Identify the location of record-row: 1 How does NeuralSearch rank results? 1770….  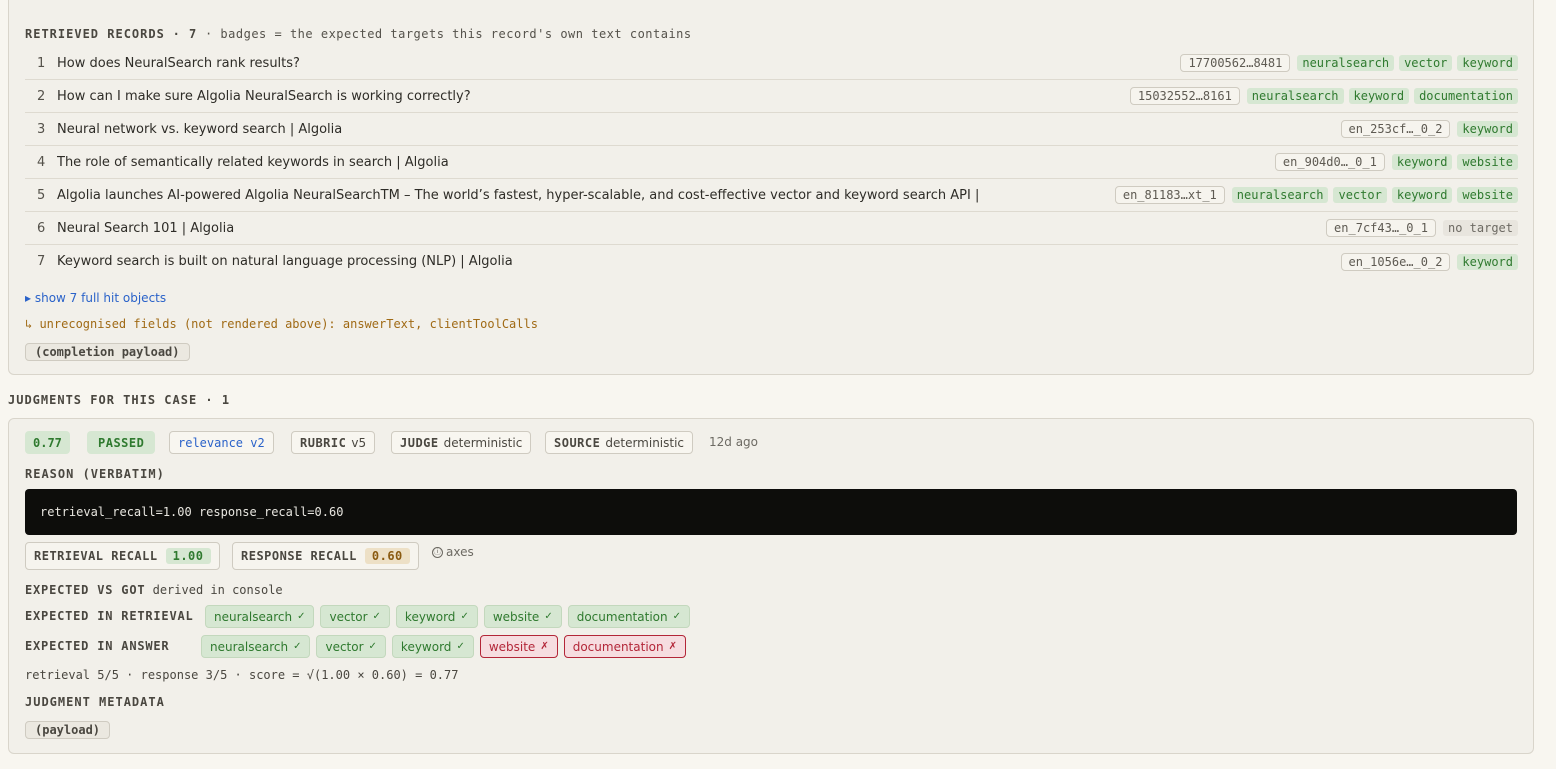
(771, 63).